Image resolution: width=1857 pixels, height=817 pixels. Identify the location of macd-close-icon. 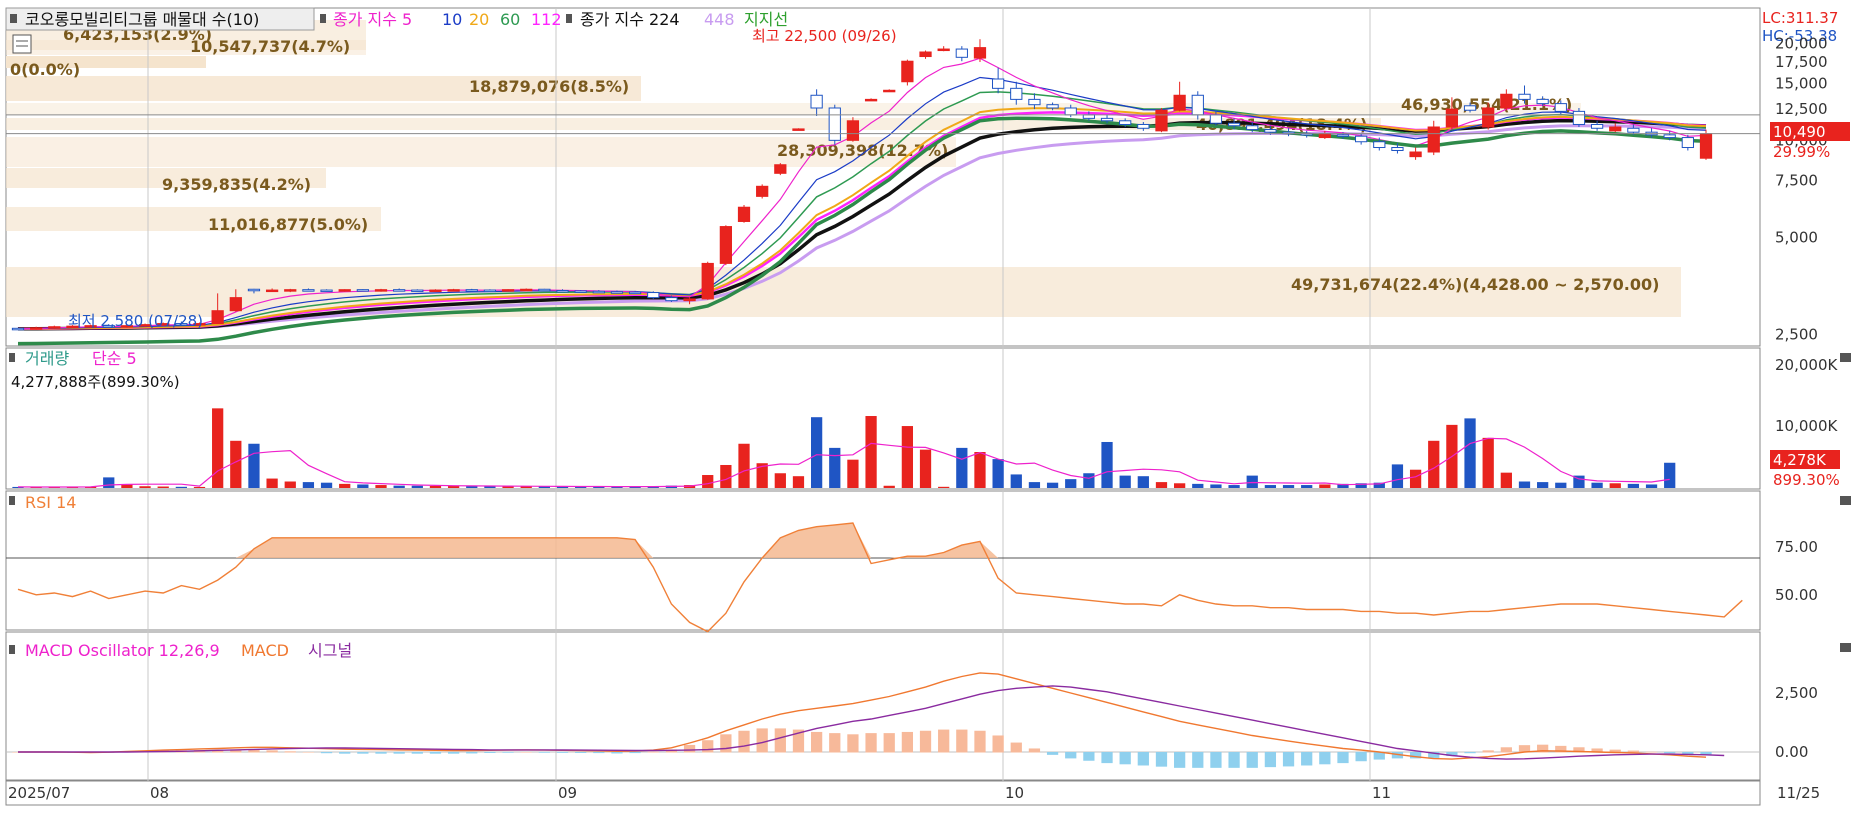
(1845, 647).